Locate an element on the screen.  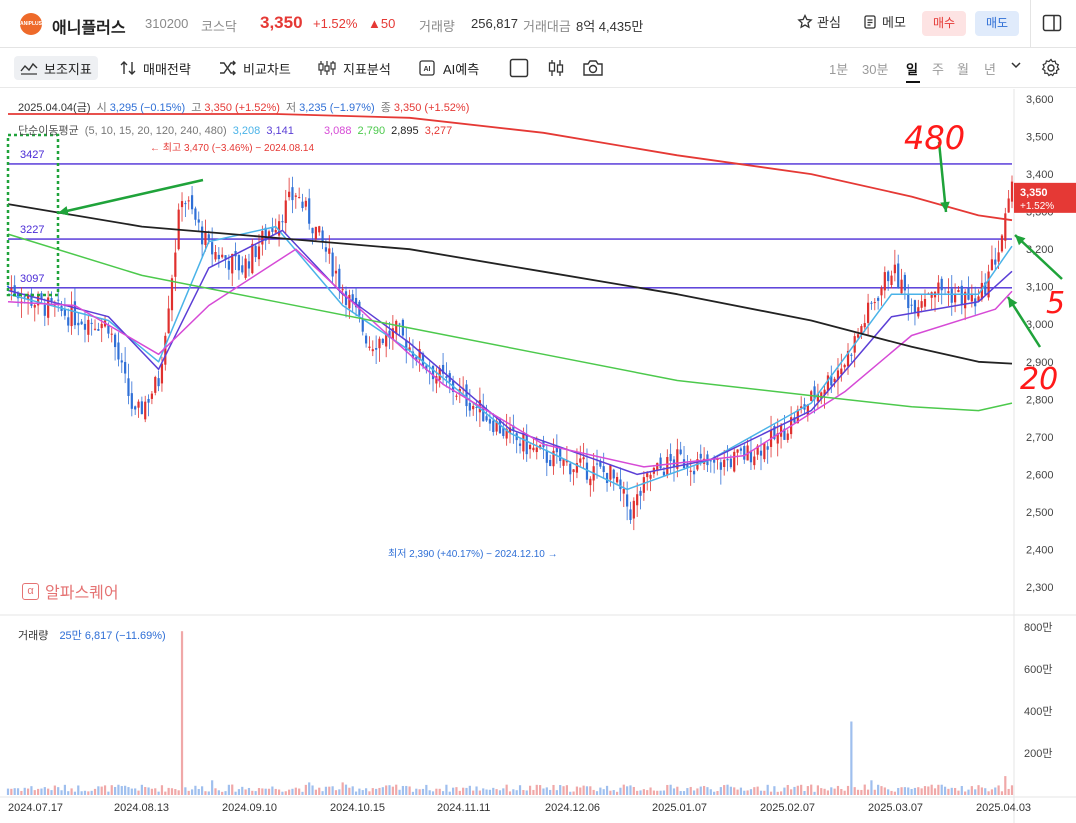
timeframe-30min: 30분 is located at coordinates (875, 68).